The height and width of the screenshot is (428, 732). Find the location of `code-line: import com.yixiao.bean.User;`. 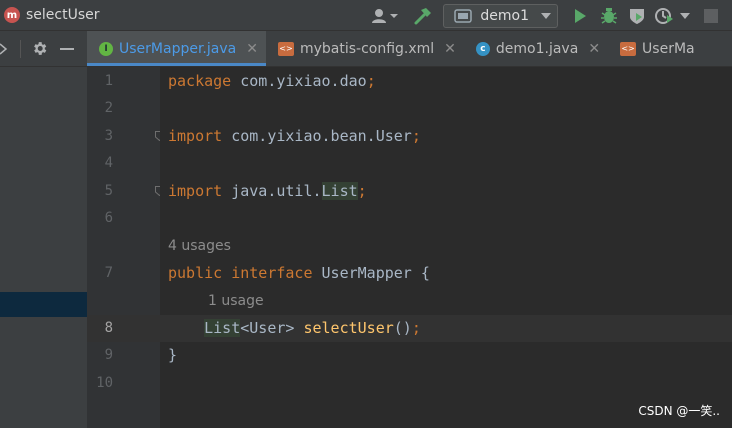

code-line: import com.yixiao.bean.User; is located at coordinates (446, 136).